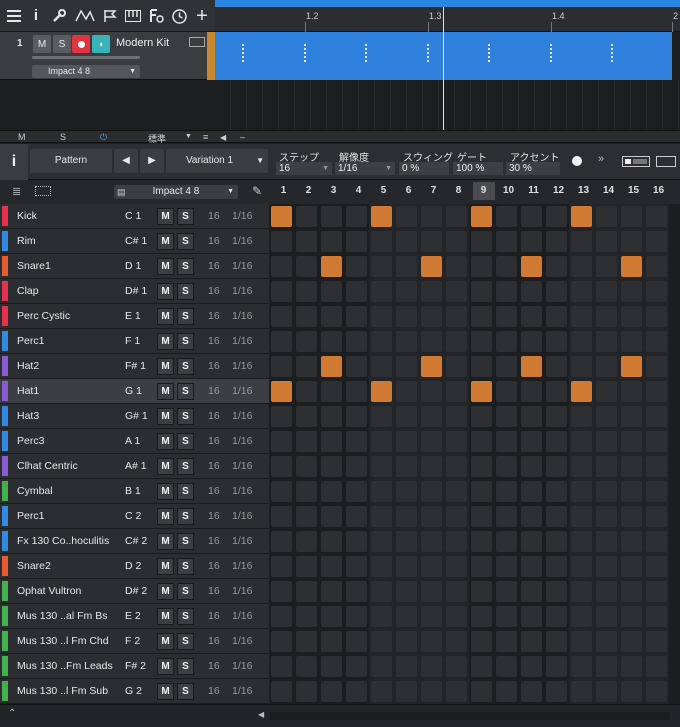 The image size is (680, 727). What do you see at coordinates (81, 44) in the screenshot?
I see `record-arm-button` at bounding box center [81, 44].